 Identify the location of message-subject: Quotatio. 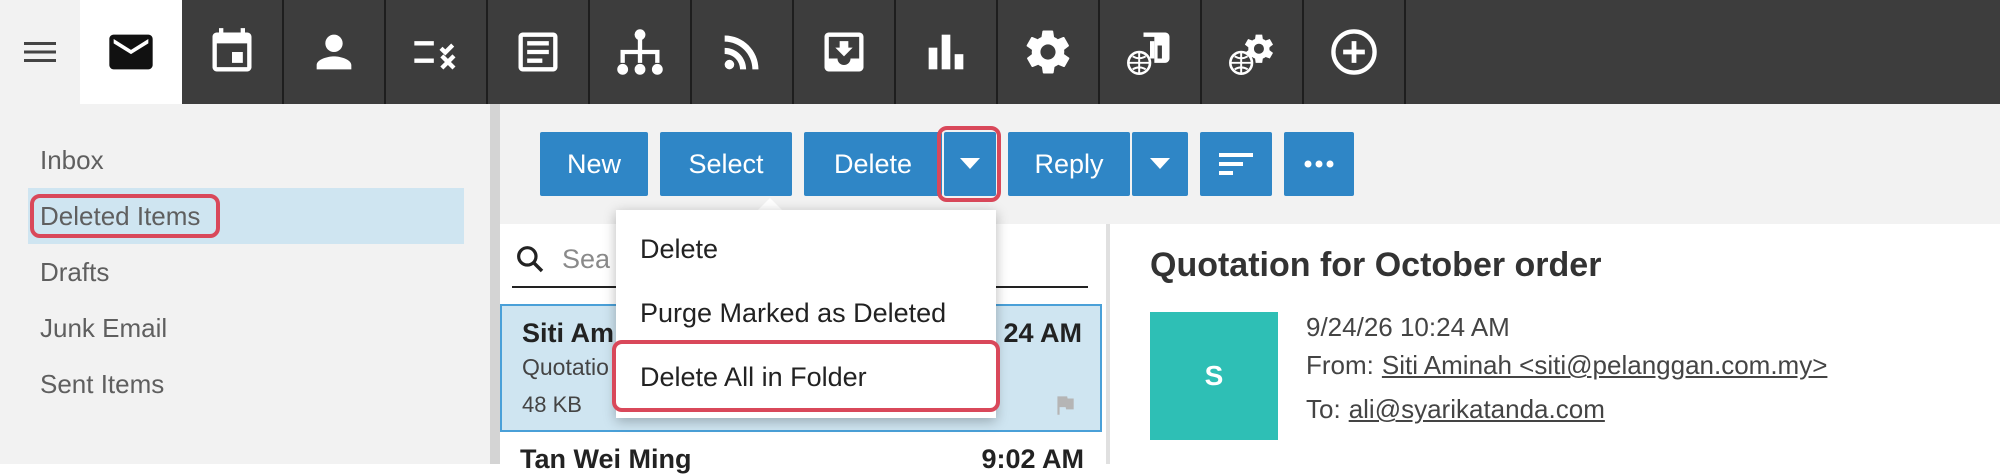
(565, 367).